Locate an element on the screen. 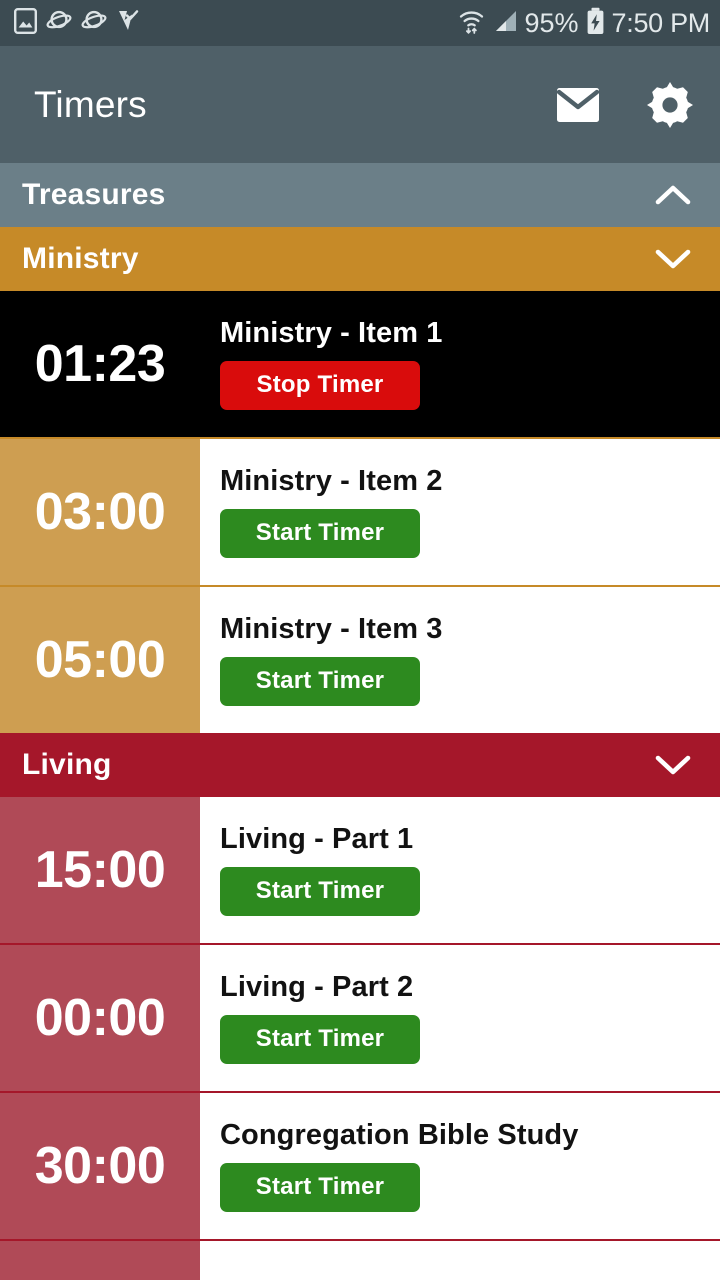 This screenshot has width=720, height=1280. section-header-living: Living is located at coordinates (360, 765).